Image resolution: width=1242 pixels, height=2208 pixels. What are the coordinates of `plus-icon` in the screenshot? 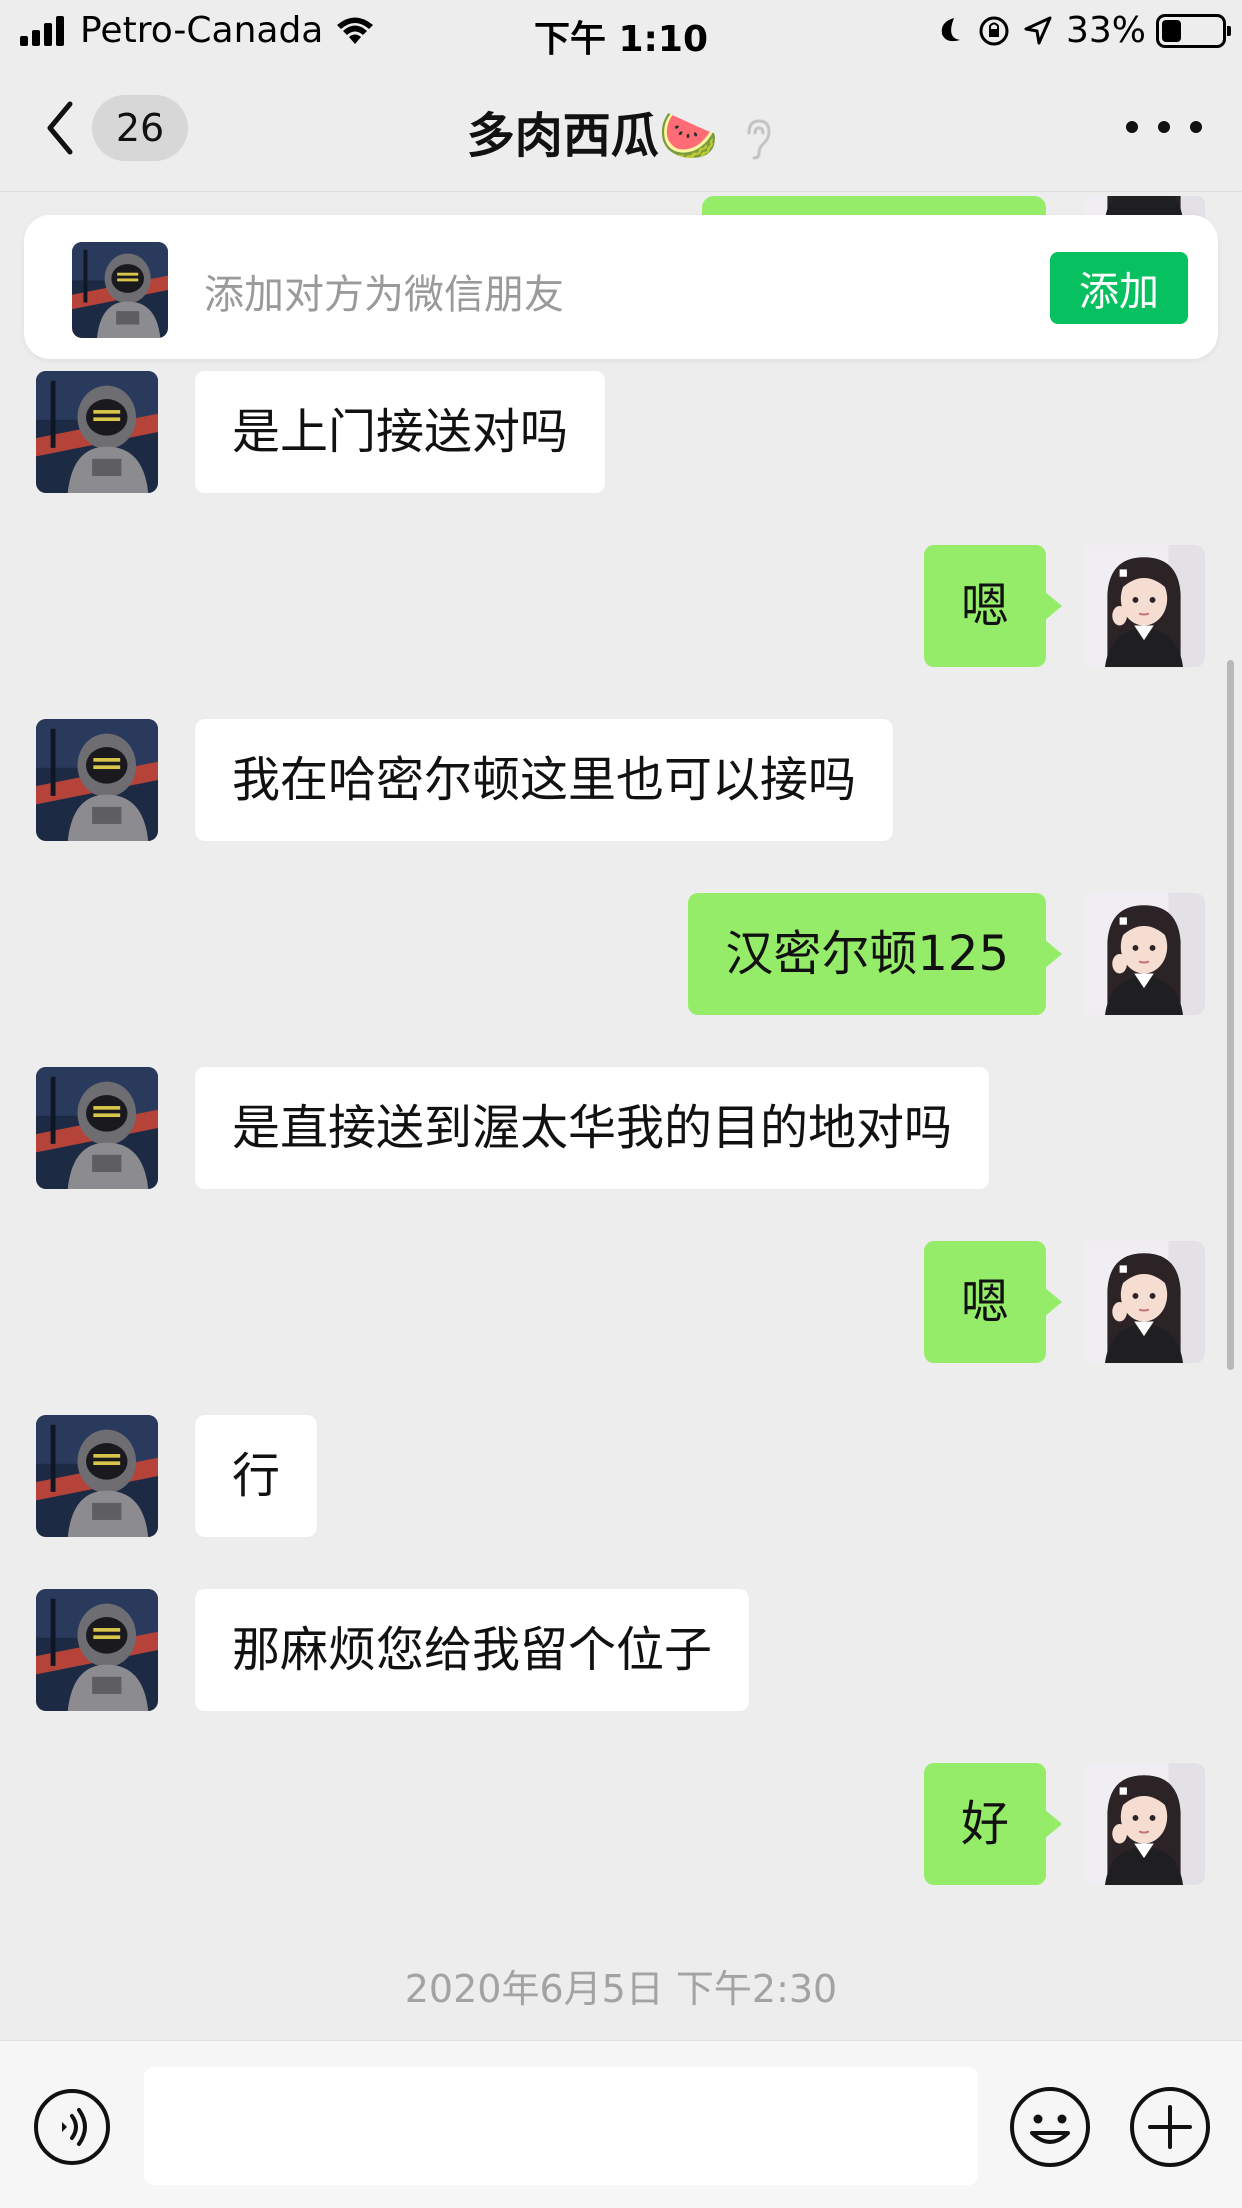 It's located at (1170, 2127).